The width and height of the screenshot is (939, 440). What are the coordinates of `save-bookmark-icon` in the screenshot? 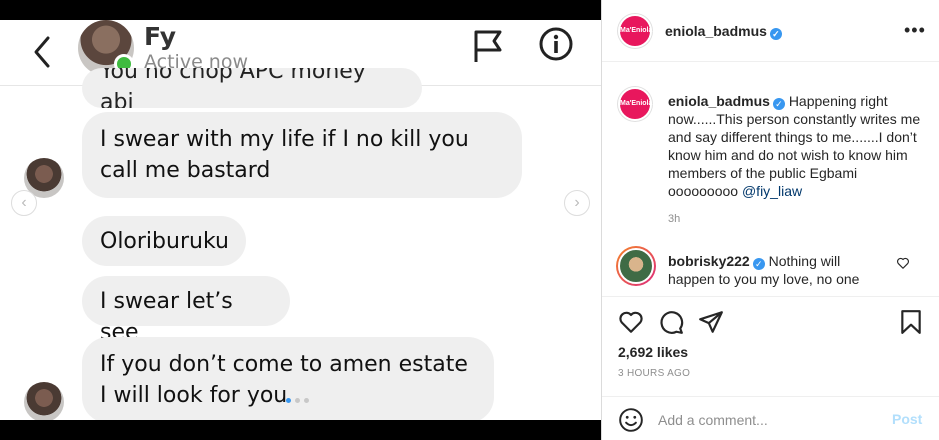 It's located at (911, 322).